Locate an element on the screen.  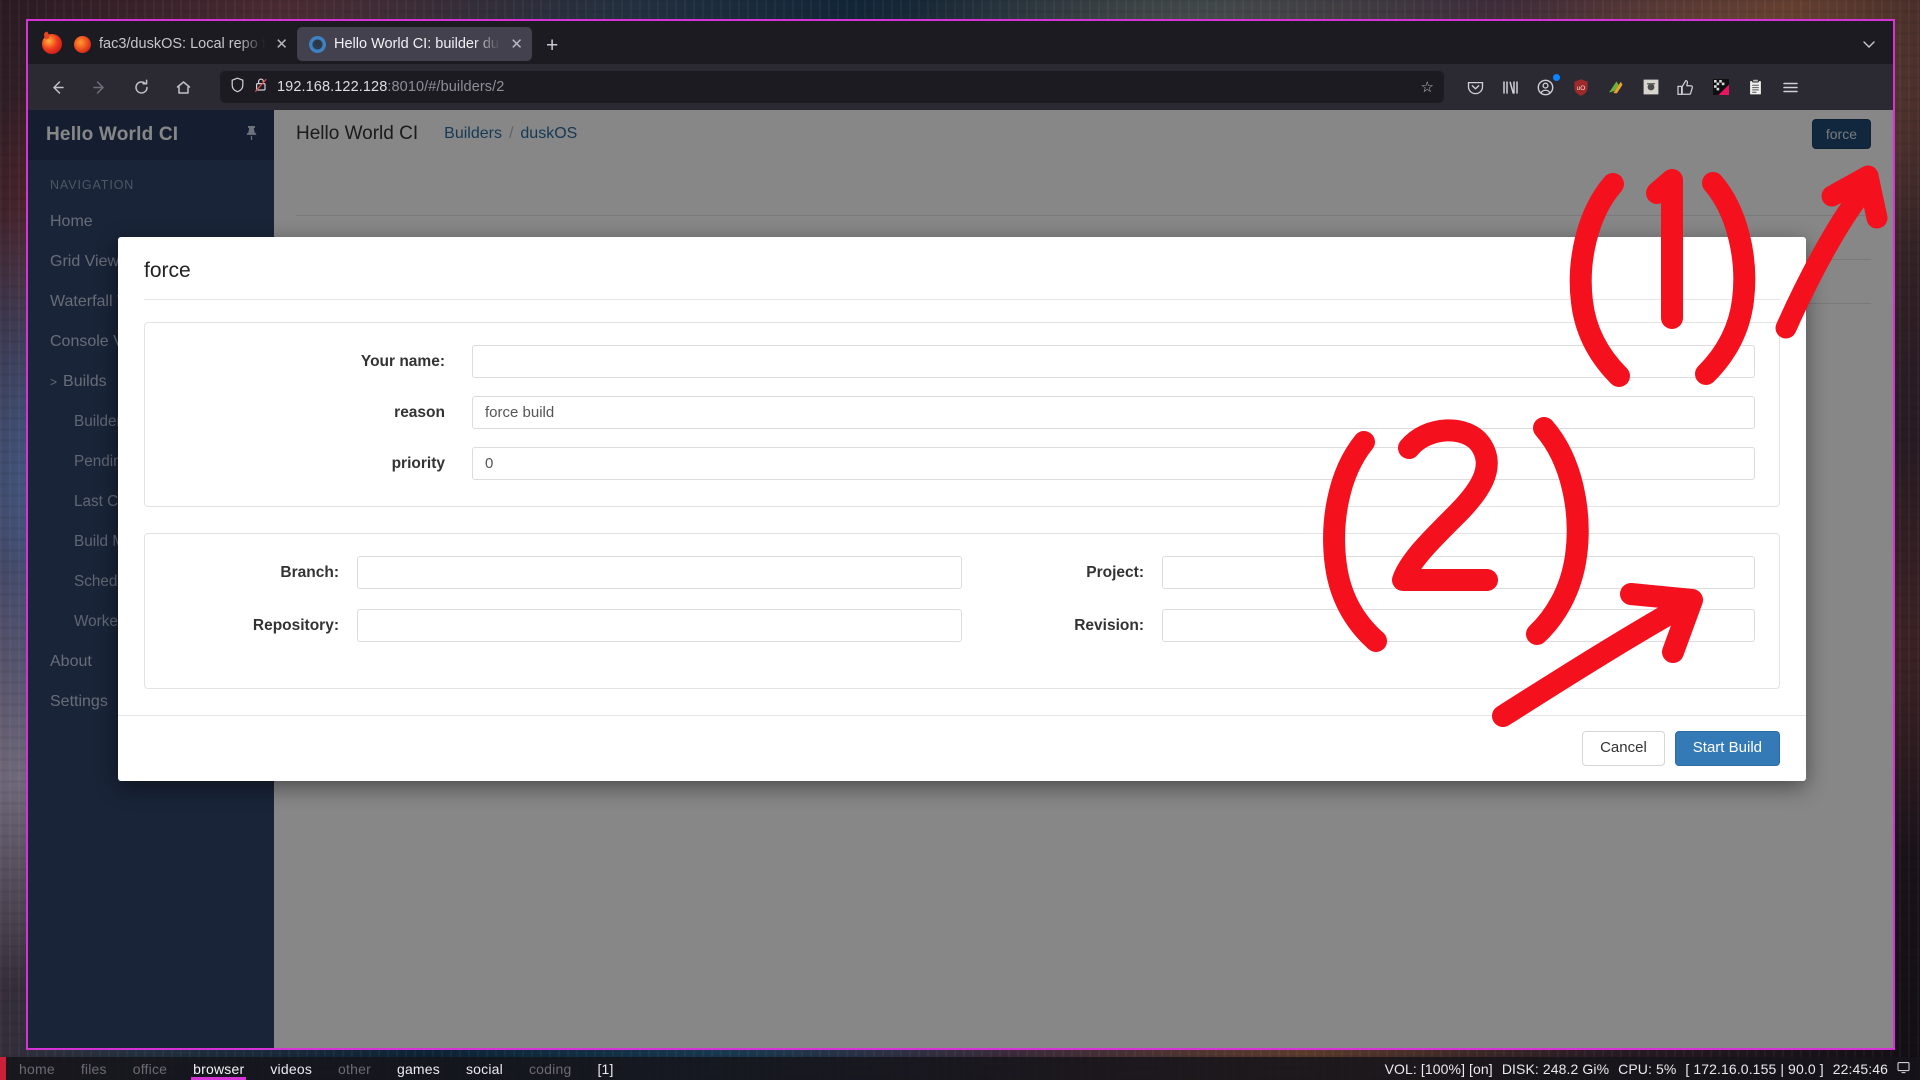
field-row-reason: reason force build is located at coordinates (962, 412).